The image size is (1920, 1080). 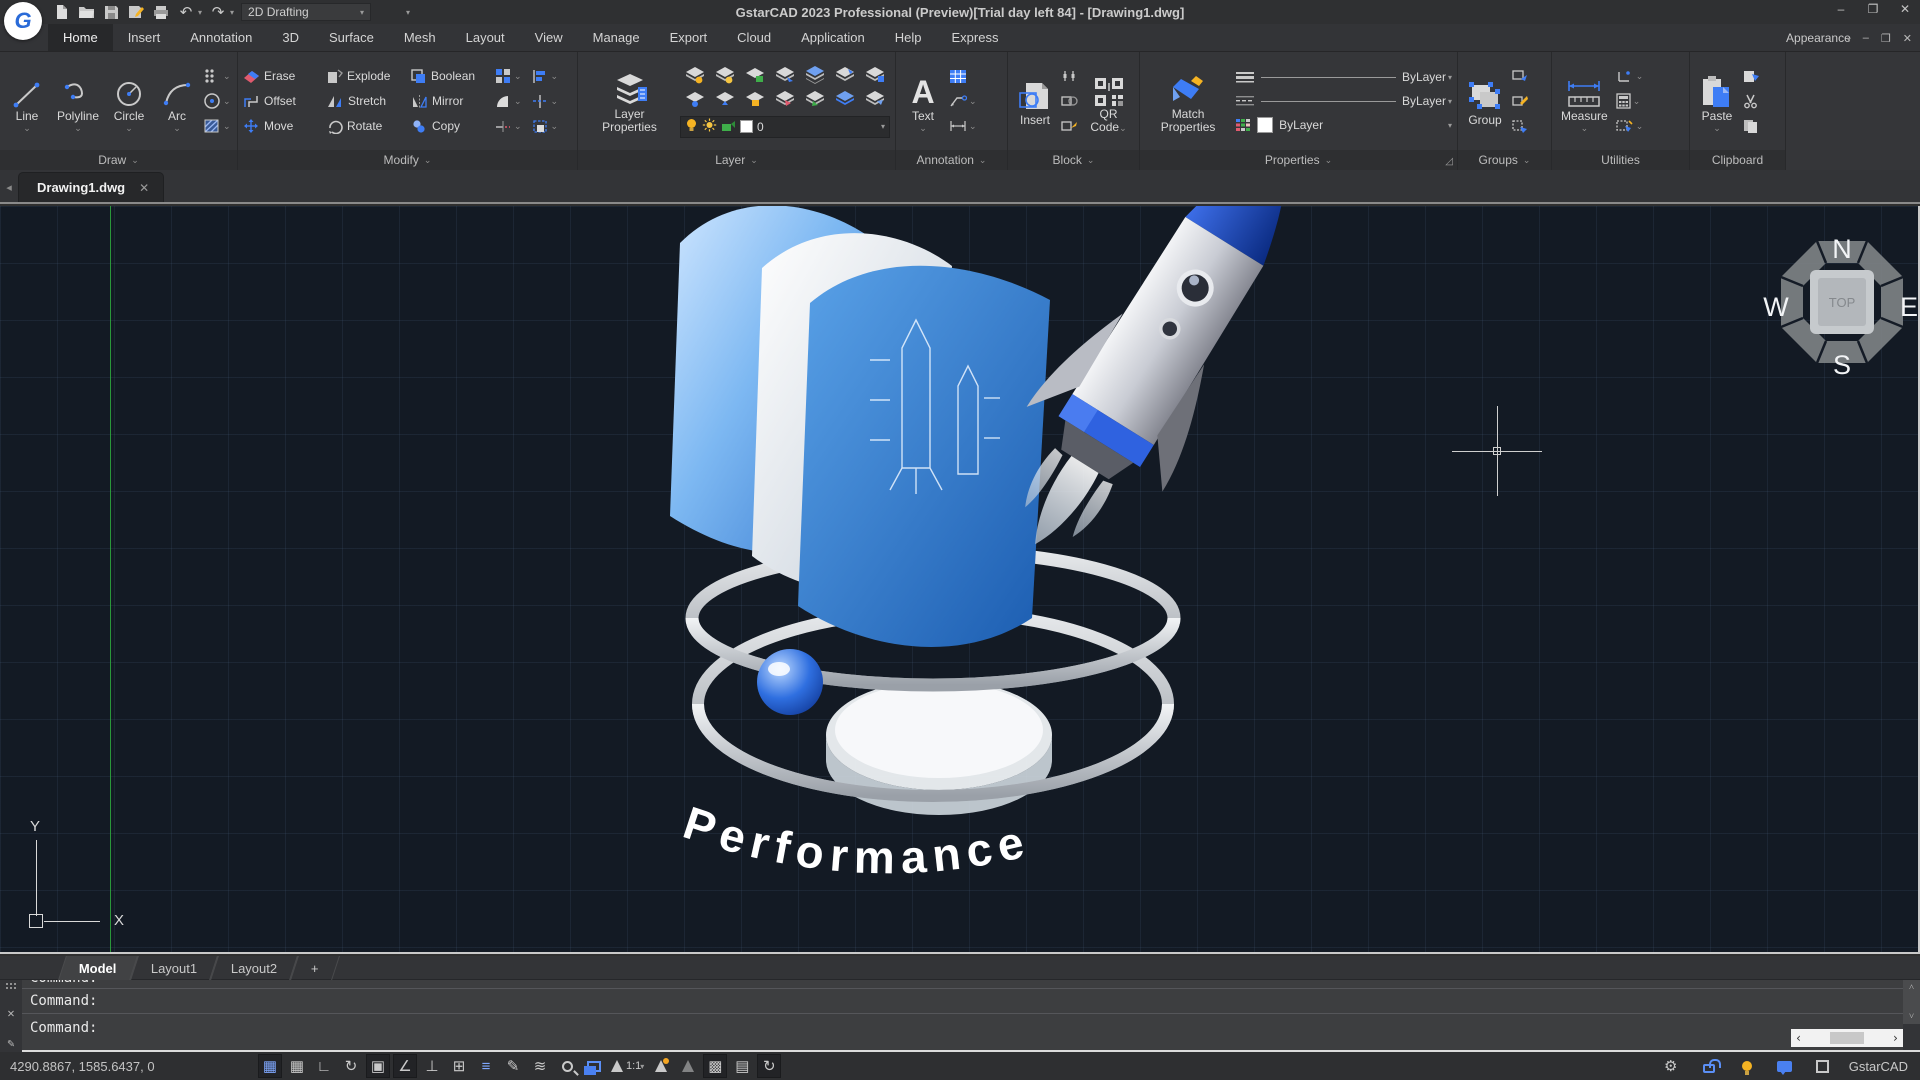 I want to click on viewport-toggle, so click(x=594, y=1066).